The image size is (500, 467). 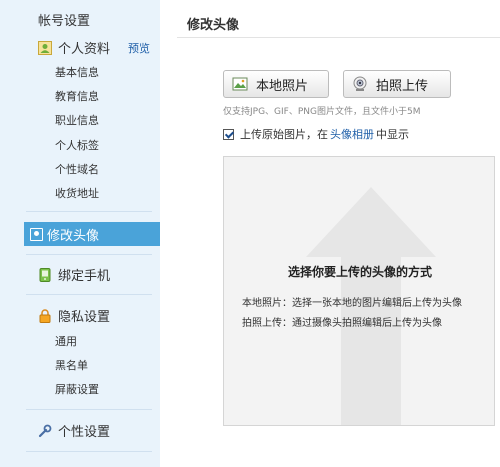 I want to click on upload-original-option: 上传原始图片，在 头像相册 中显示, so click(x=316, y=134).